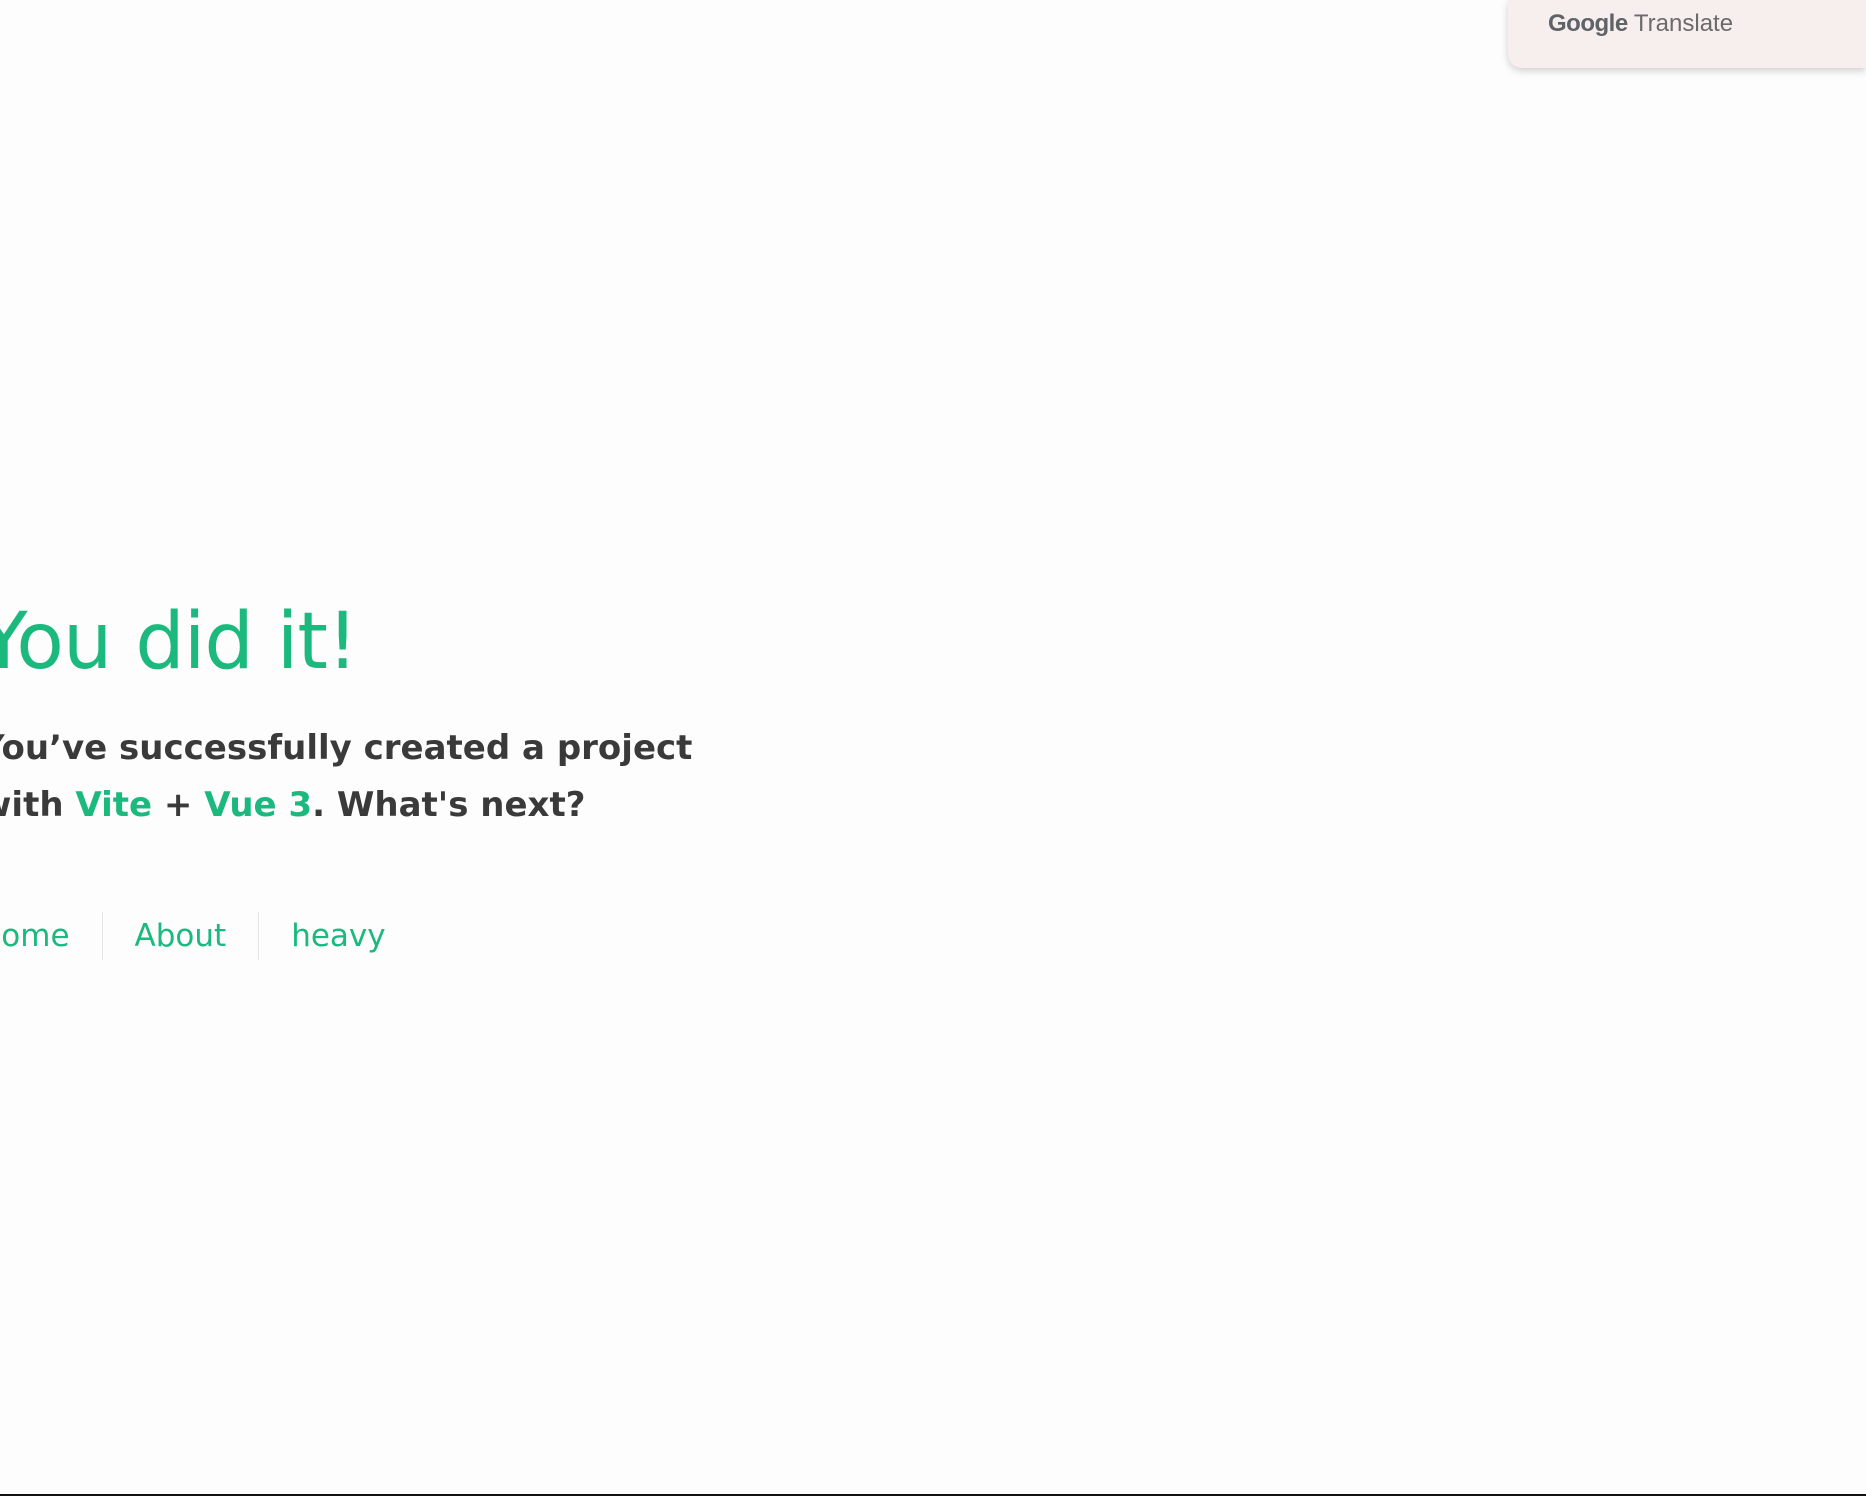  I want to click on subtitle-line-1: You’ve successfully created a project, so click(346, 748).